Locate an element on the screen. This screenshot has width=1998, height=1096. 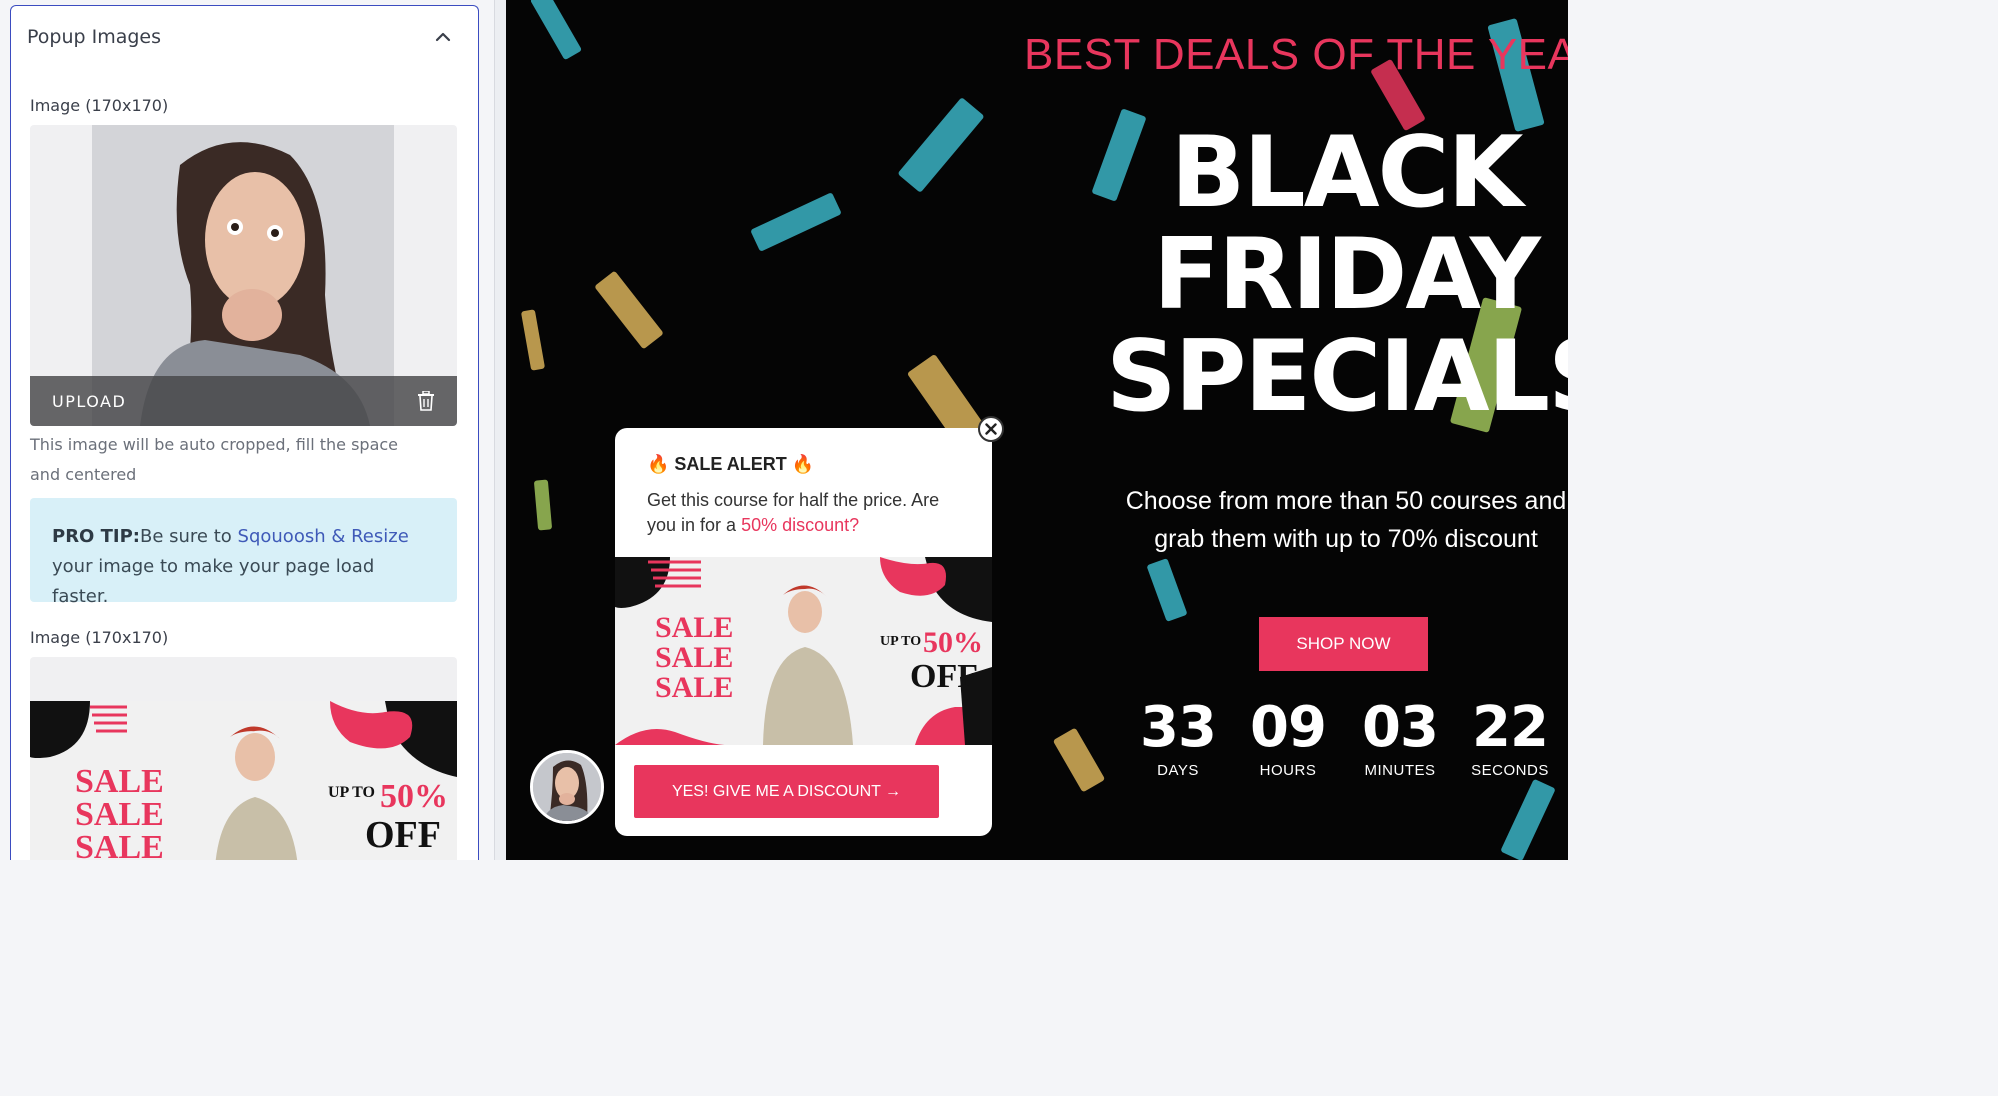
countdown-minutes: 03 MINUTES is located at coordinates (1400, 737).